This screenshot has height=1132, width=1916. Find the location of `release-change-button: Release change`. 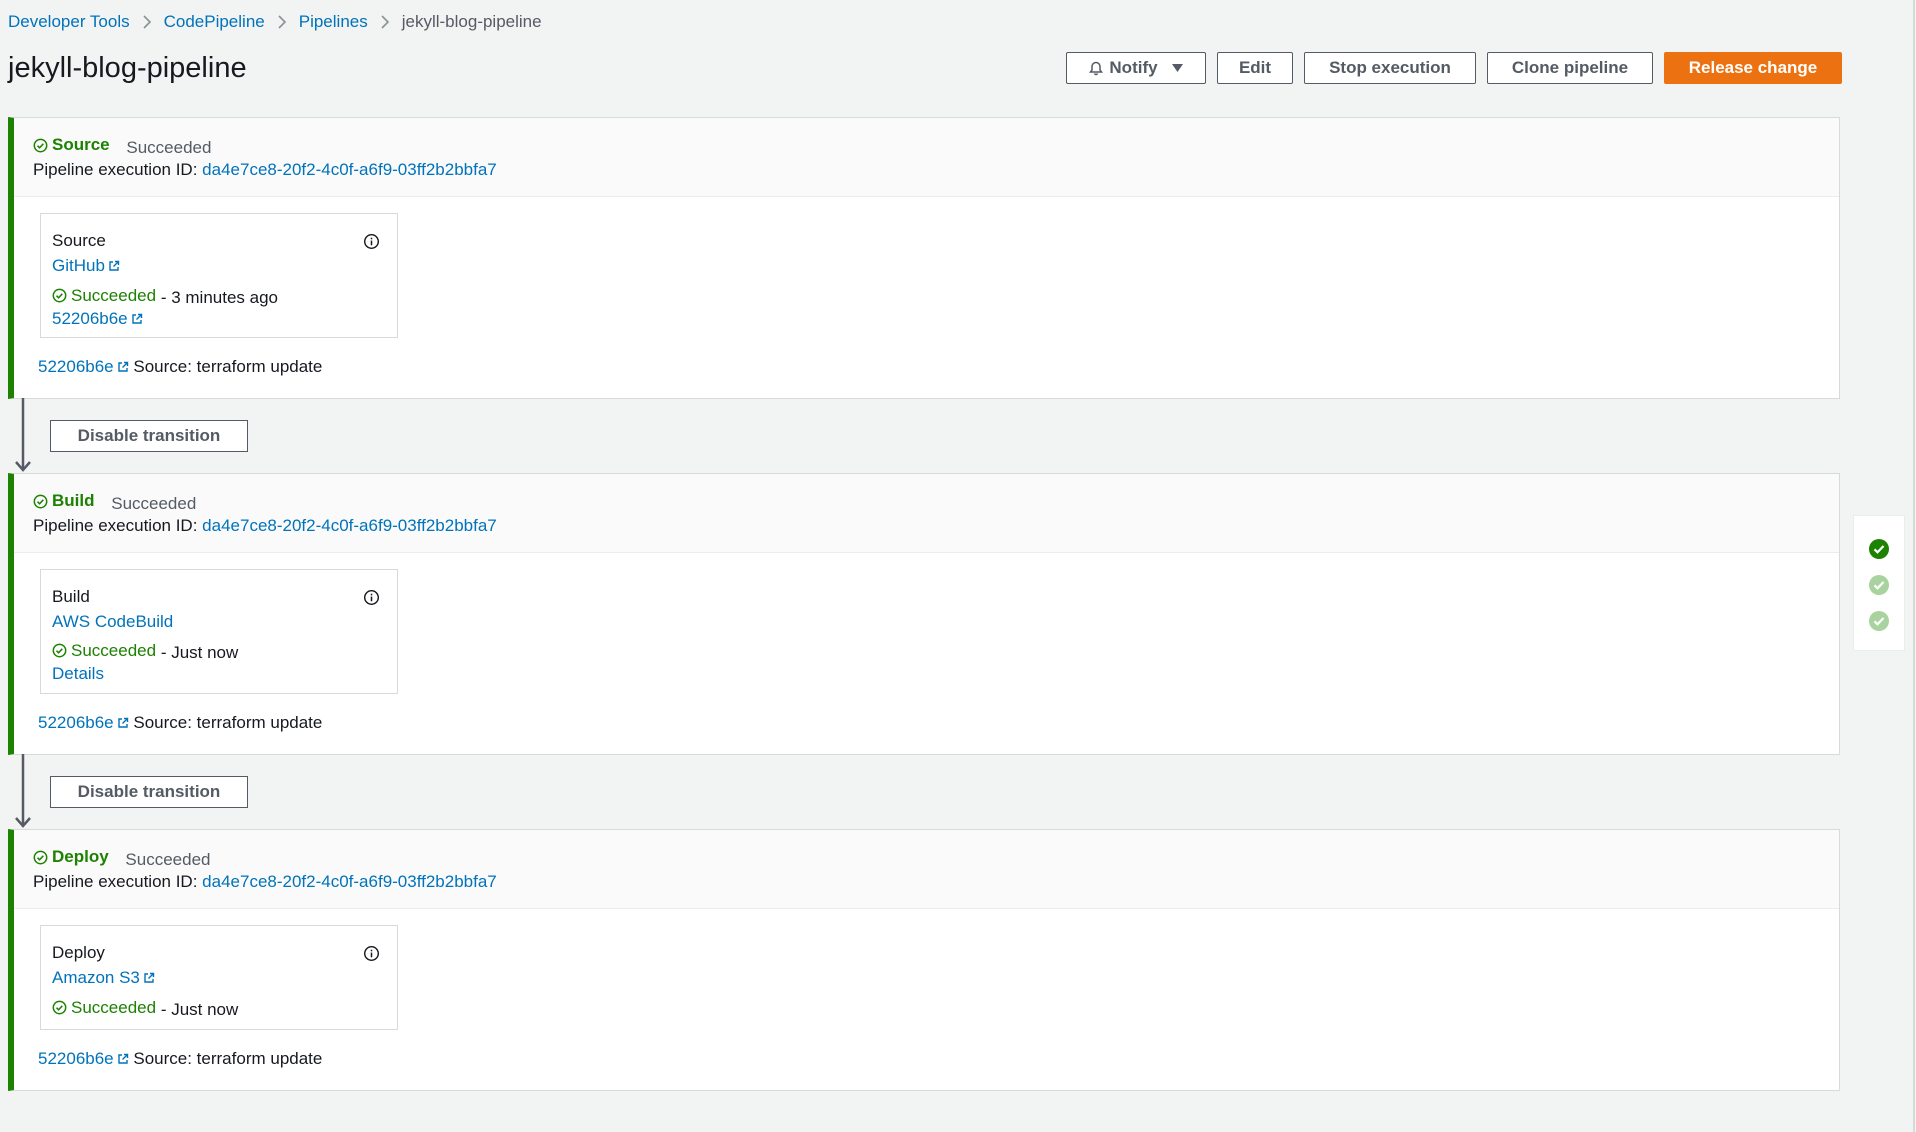

release-change-button: Release change is located at coordinates (1753, 68).